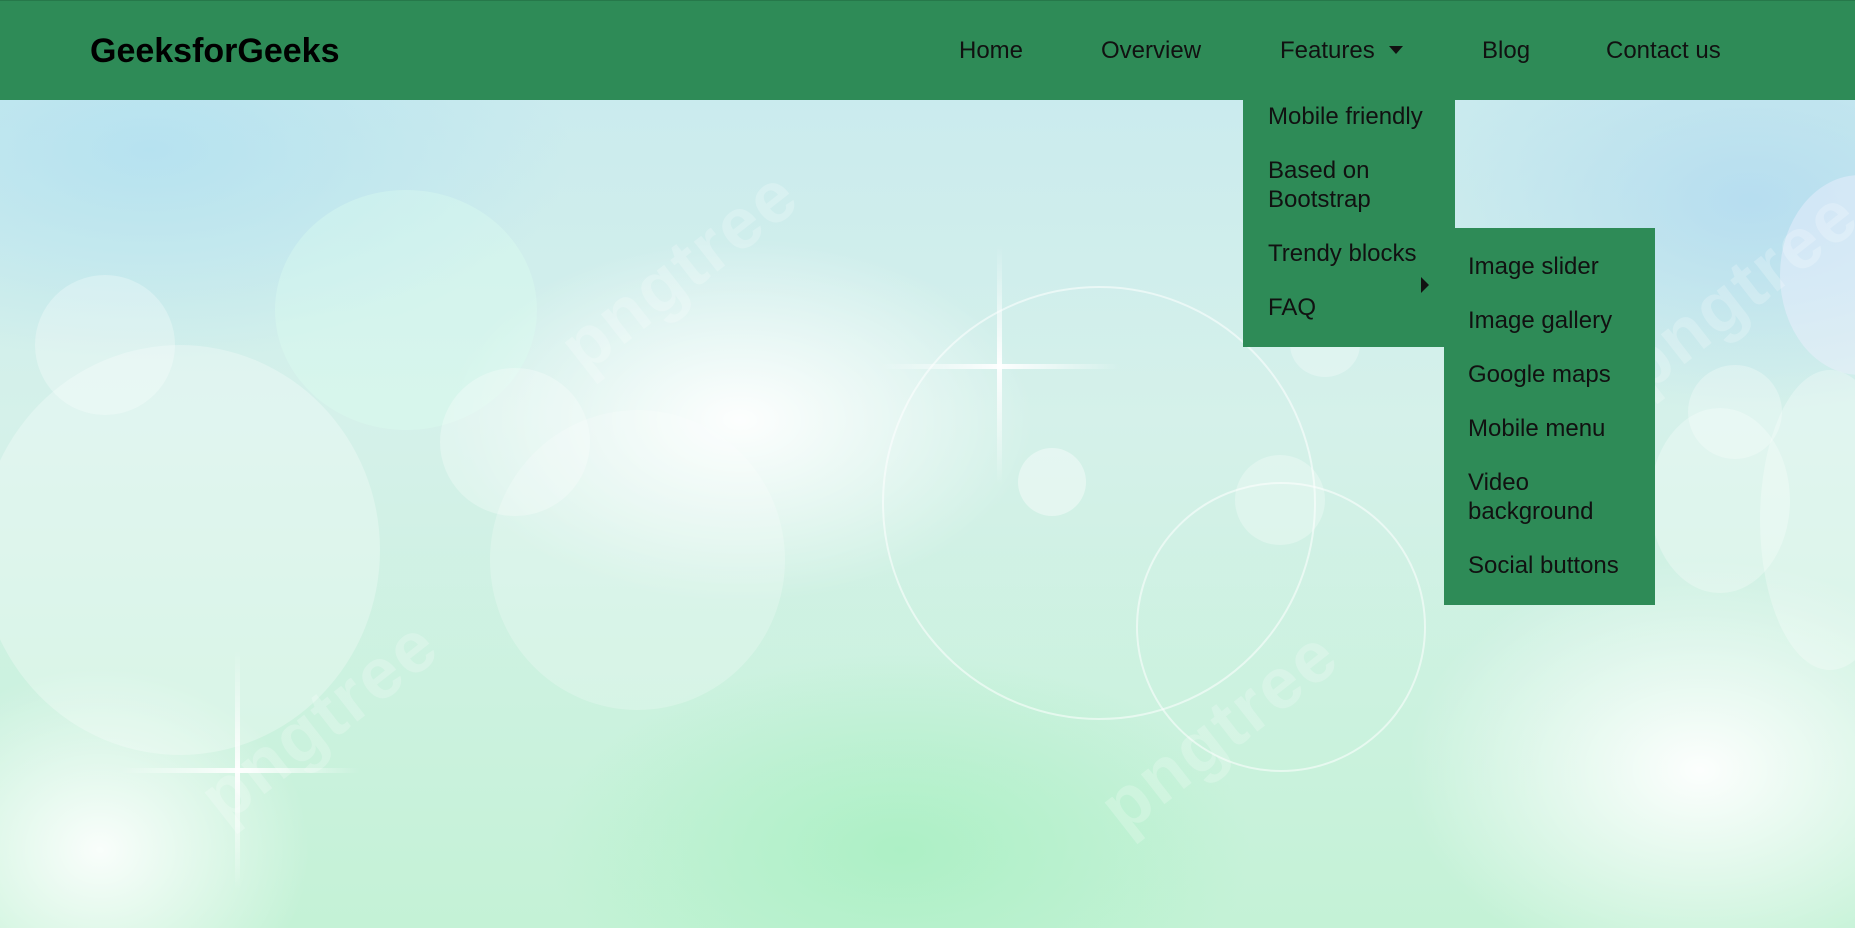  I want to click on nav-features: Features, so click(1341, 51).